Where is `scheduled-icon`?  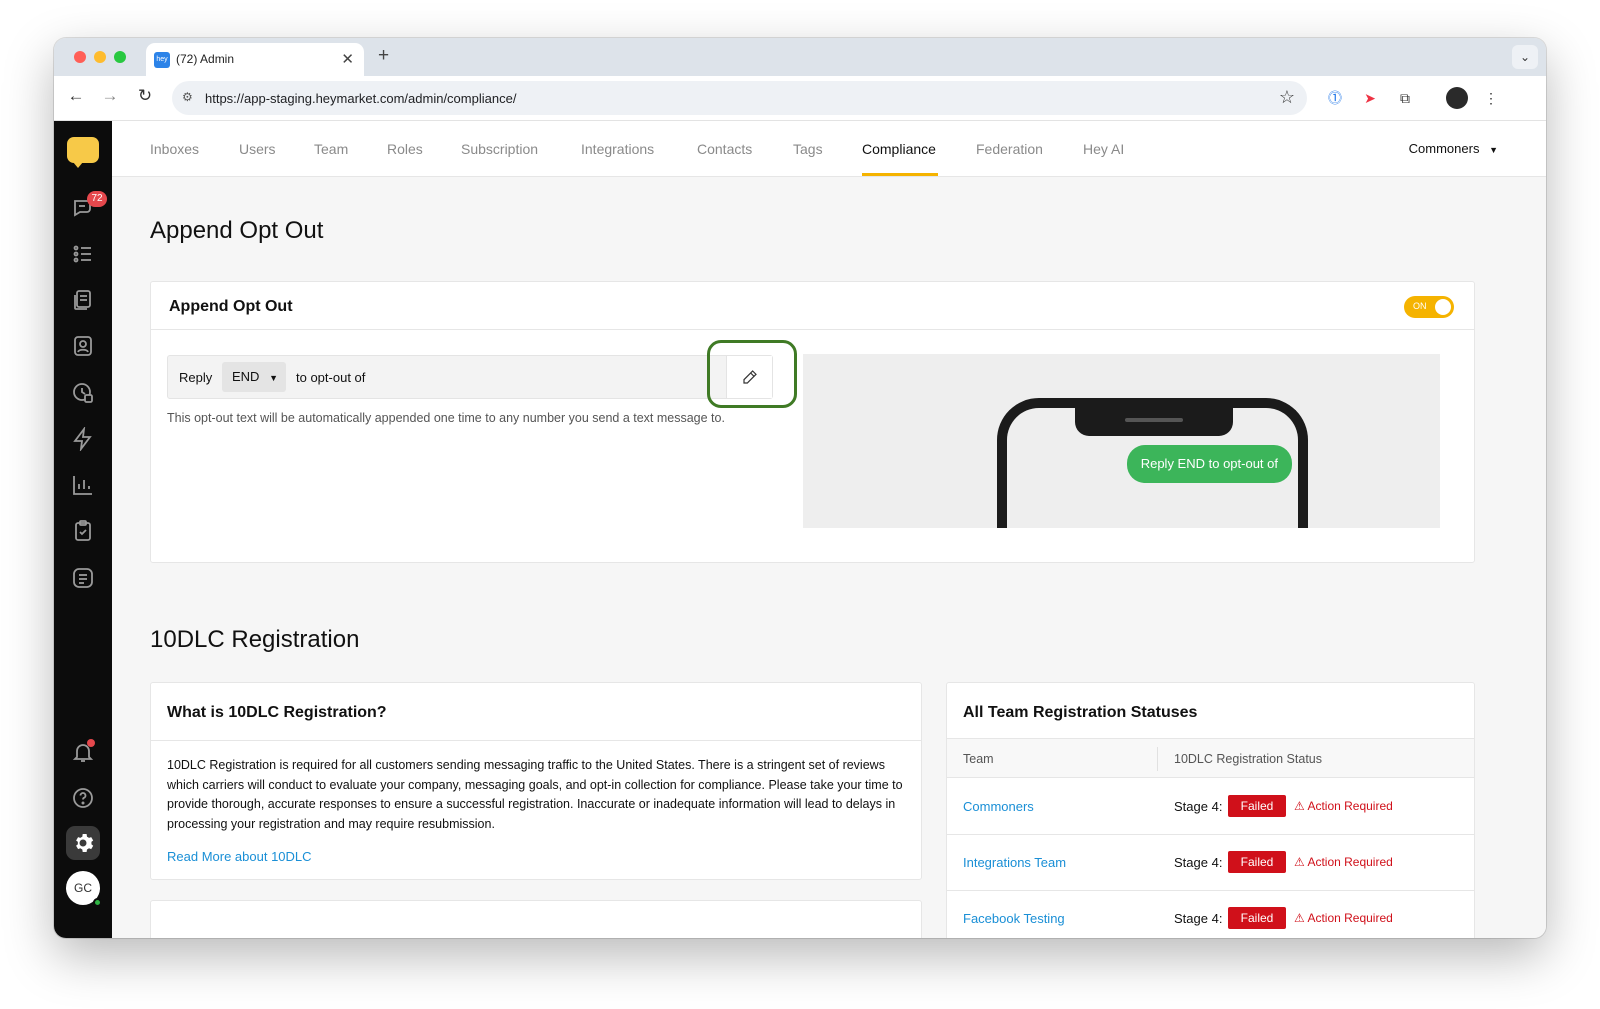
scheduled-icon is located at coordinates (83, 393).